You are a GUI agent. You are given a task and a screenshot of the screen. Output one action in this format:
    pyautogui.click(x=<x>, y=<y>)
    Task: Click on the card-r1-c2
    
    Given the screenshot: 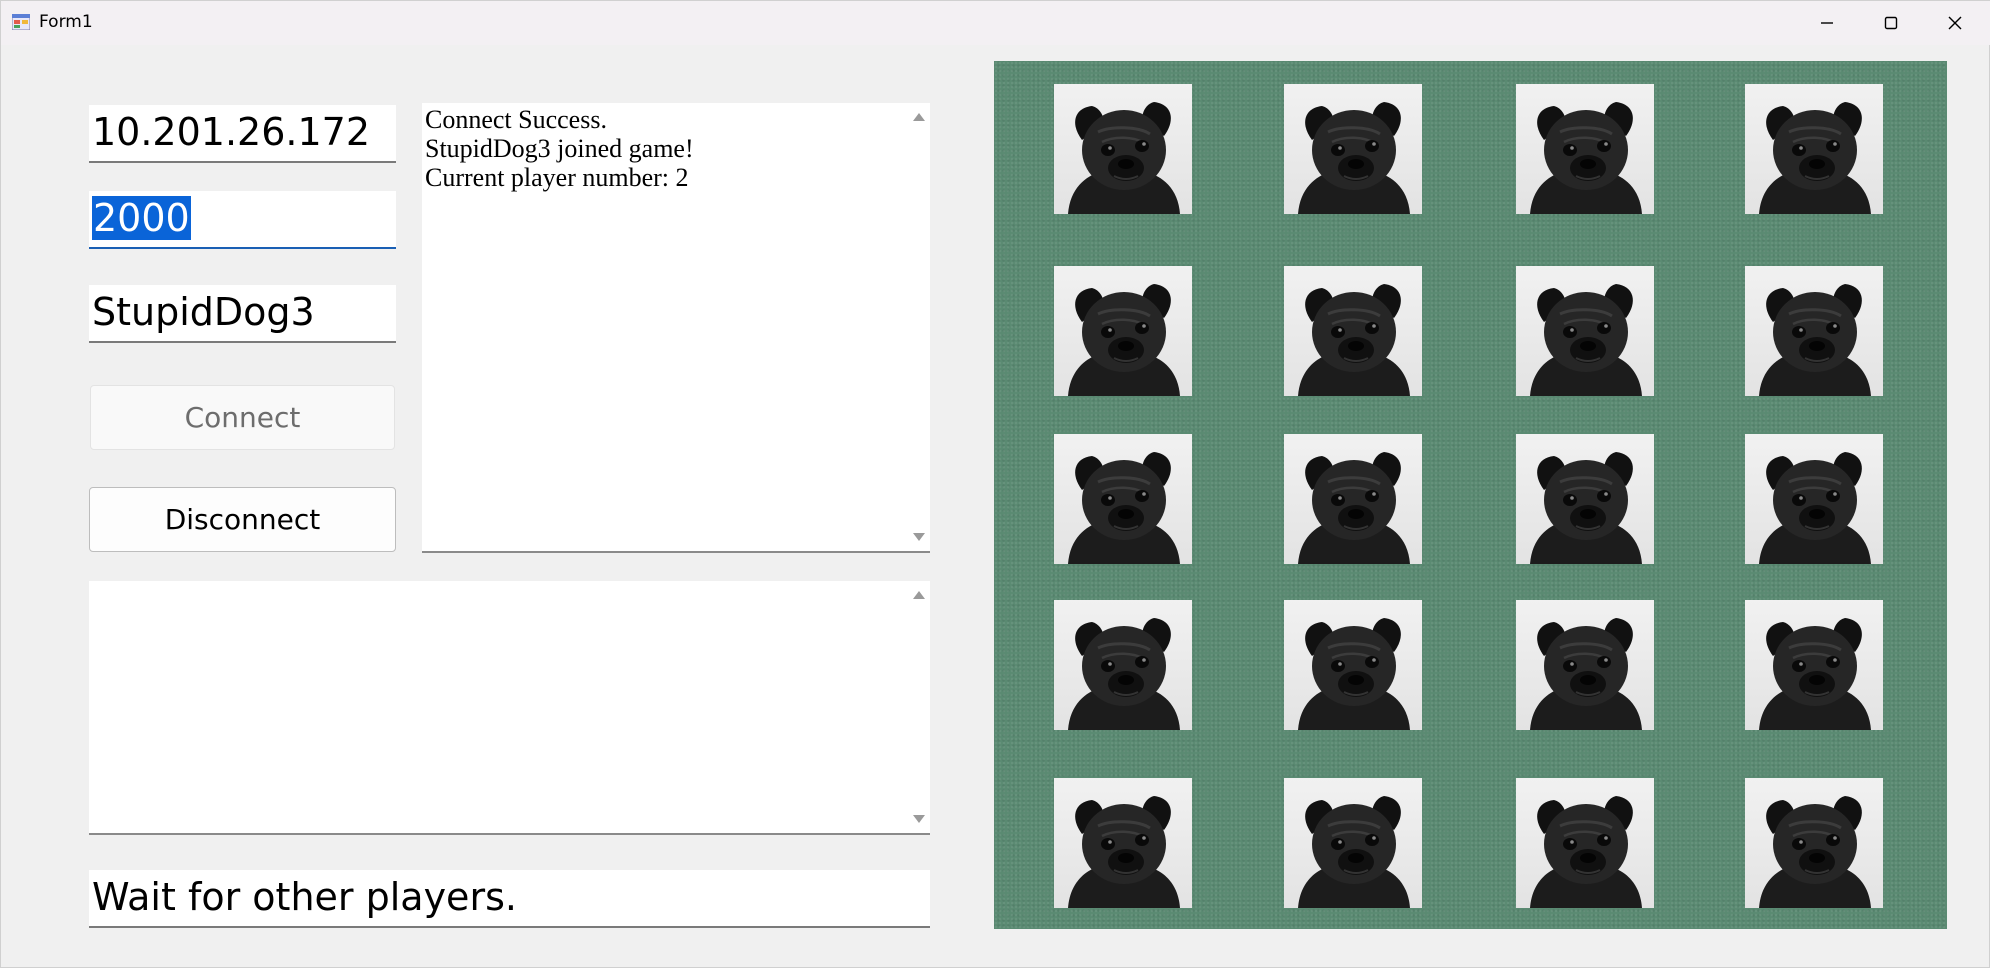 What is the action you would take?
    pyautogui.click(x=1353, y=149)
    